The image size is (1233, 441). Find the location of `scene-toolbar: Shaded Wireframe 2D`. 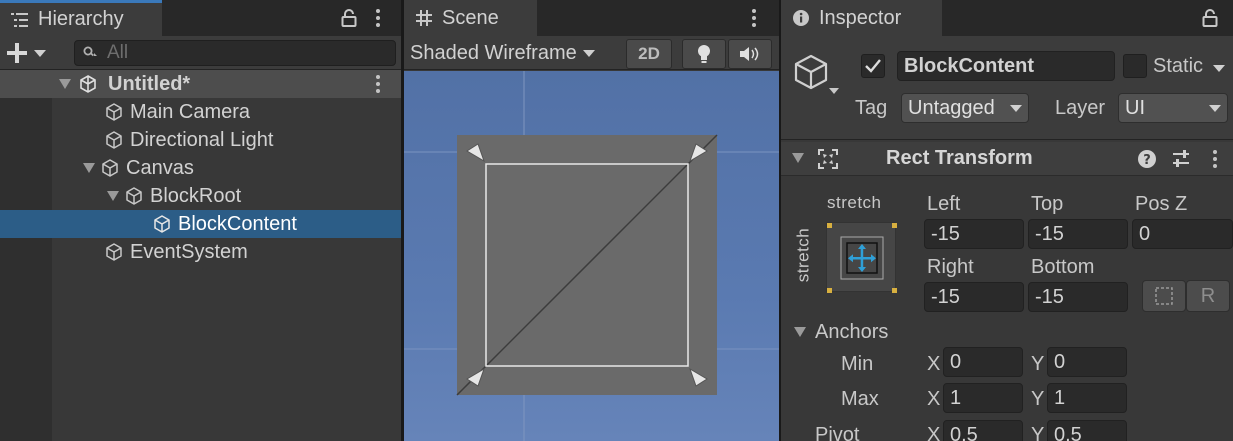

scene-toolbar: Shaded Wireframe 2D is located at coordinates (591, 53).